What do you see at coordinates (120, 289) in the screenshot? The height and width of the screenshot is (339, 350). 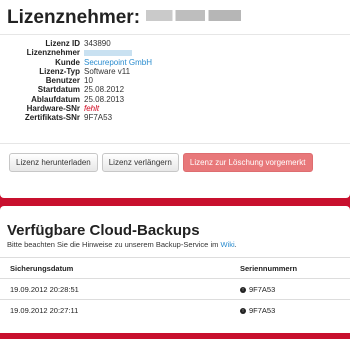 I see `backup-date: 19.09.2012 20:28:51` at bounding box center [120, 289].